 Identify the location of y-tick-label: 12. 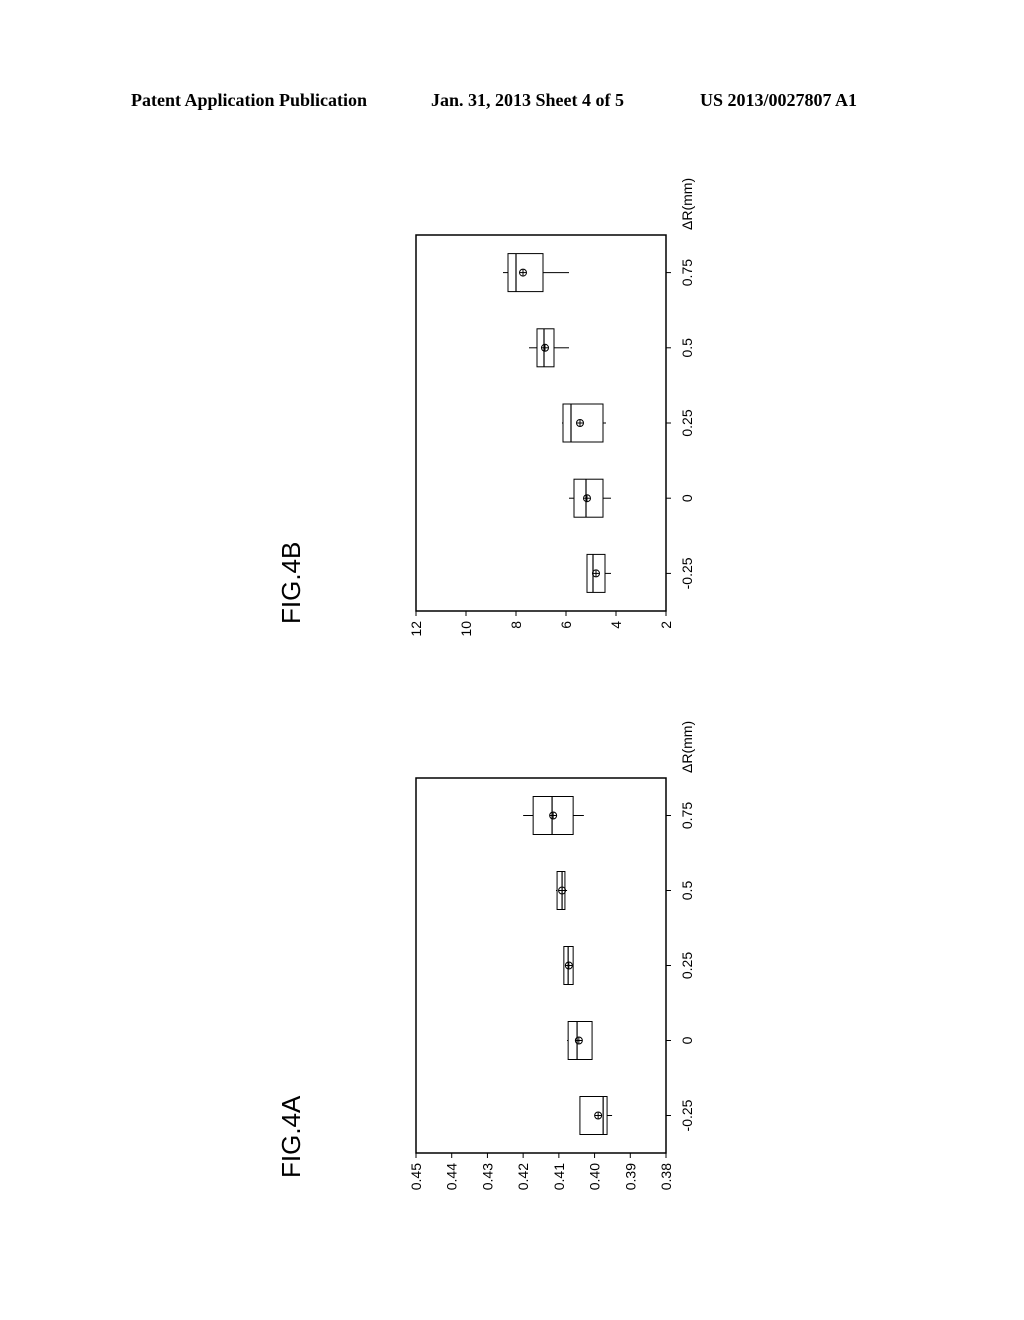
(416, 629).